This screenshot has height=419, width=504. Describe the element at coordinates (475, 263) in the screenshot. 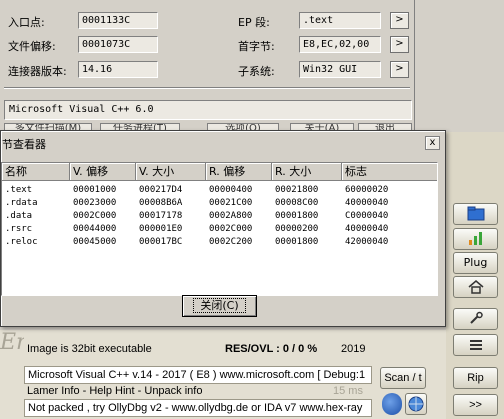

I see `plug-button: Plug` at that location.